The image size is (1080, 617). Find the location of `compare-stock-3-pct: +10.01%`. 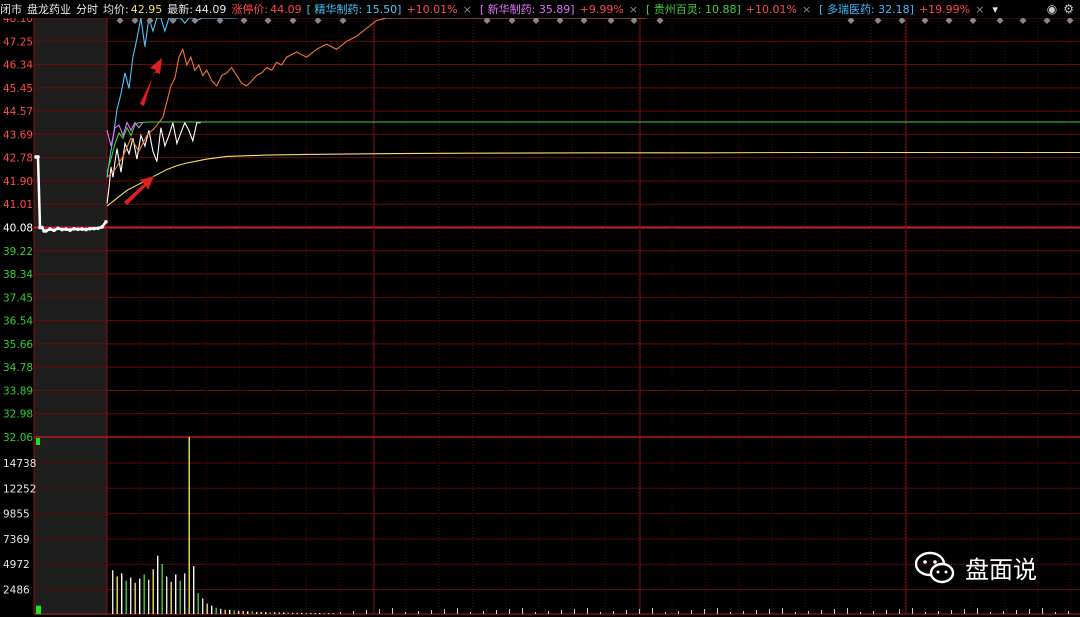

compare-stock-3-pct: +10.01% is located at coordinates (771, 9).